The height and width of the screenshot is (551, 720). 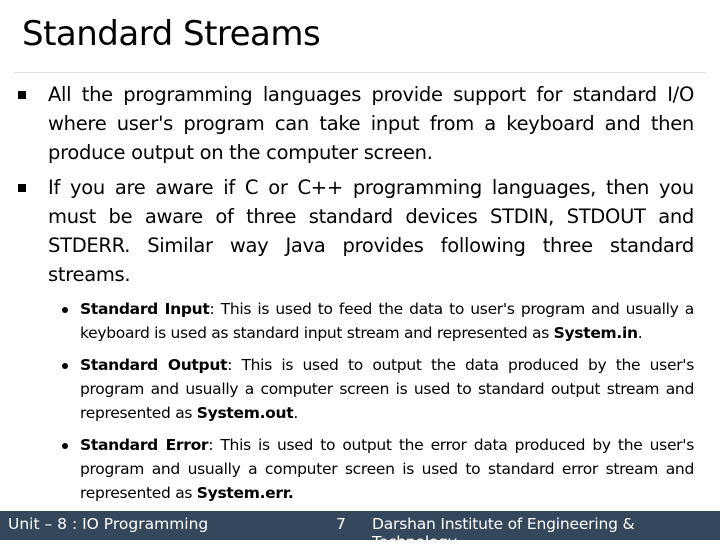 What do you see at coordinates (245, 413) in the screenshot?
I see `code-label: System.out` at bounding box center [245, 413].